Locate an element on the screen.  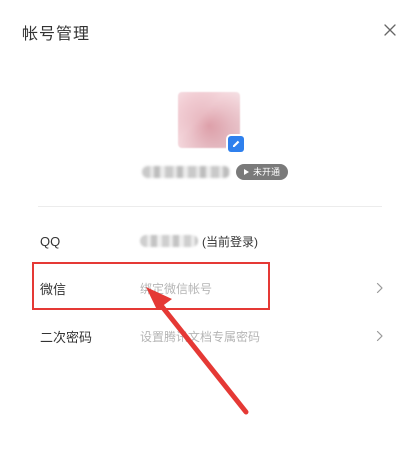
row-qq-label: QQ is located at coordinates (50, 241).